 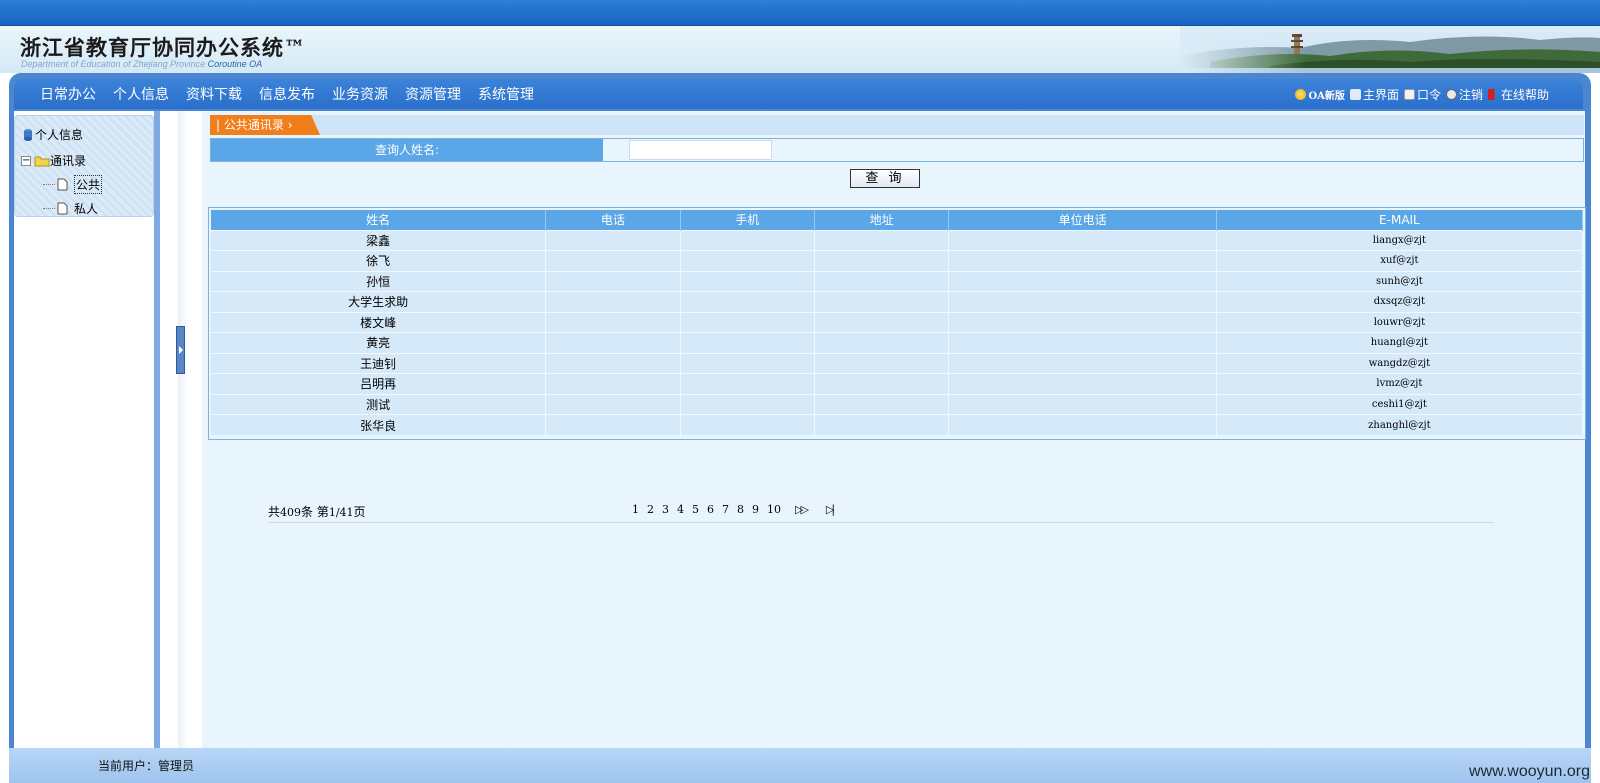 What do you see at coordinates (740, 509) in the screenshot?
I see `page-link: 8` at bounding box center [740, 509].